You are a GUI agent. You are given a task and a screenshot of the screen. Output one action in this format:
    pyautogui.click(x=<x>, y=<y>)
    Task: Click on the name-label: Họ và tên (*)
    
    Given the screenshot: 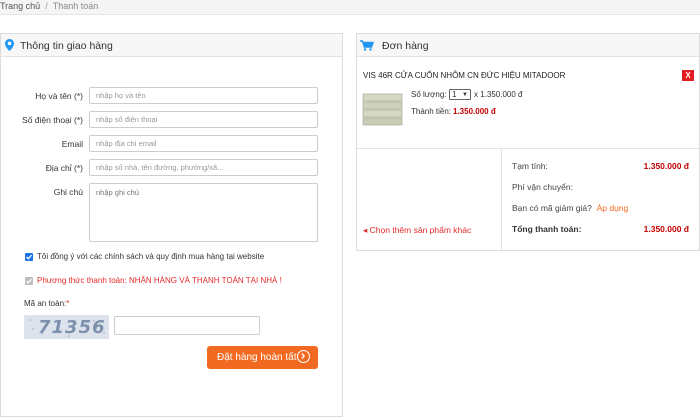 What is the action you would take?
    pyautogui.click(x=59, y=96)
    